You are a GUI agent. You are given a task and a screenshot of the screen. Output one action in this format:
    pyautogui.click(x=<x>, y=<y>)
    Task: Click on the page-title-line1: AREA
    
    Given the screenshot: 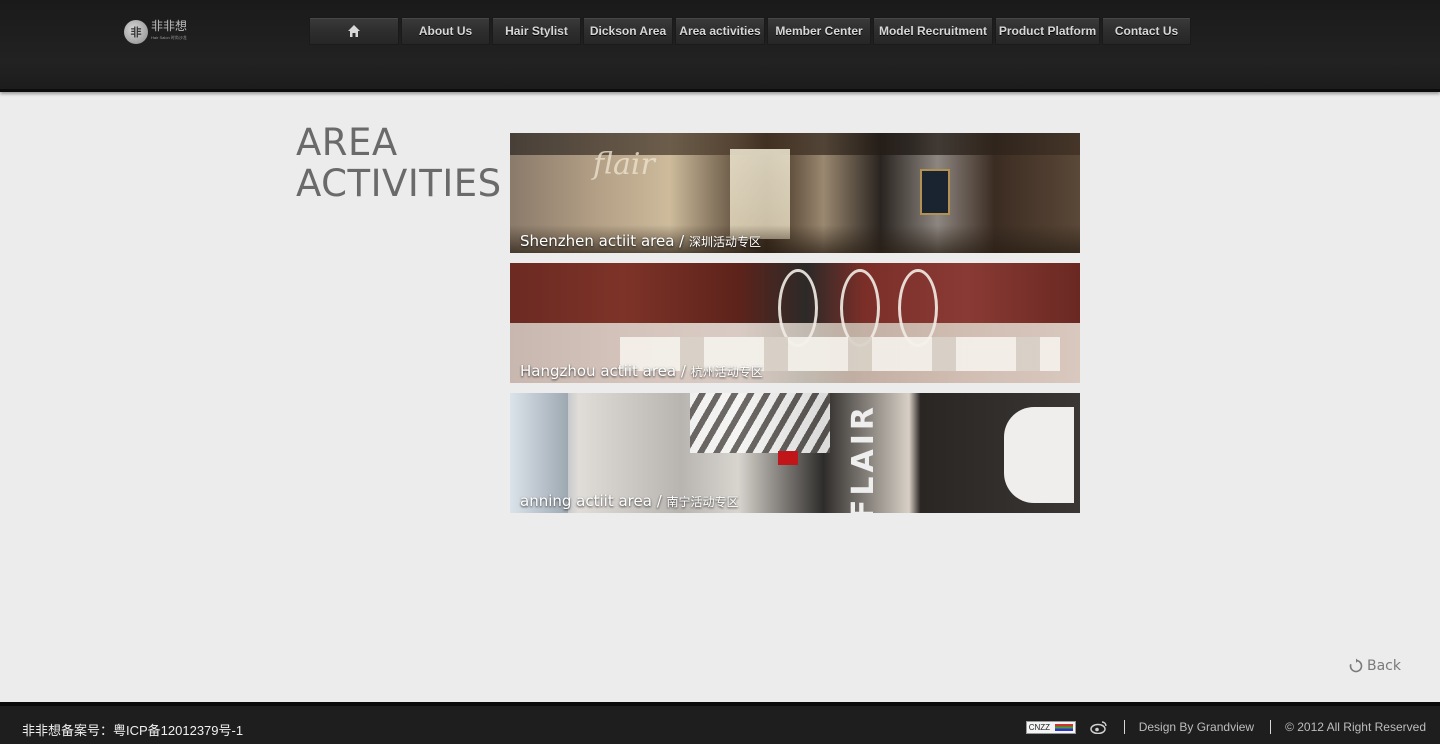 What is the action you would take?
    pyautogui.click(x=347, y=142)
    